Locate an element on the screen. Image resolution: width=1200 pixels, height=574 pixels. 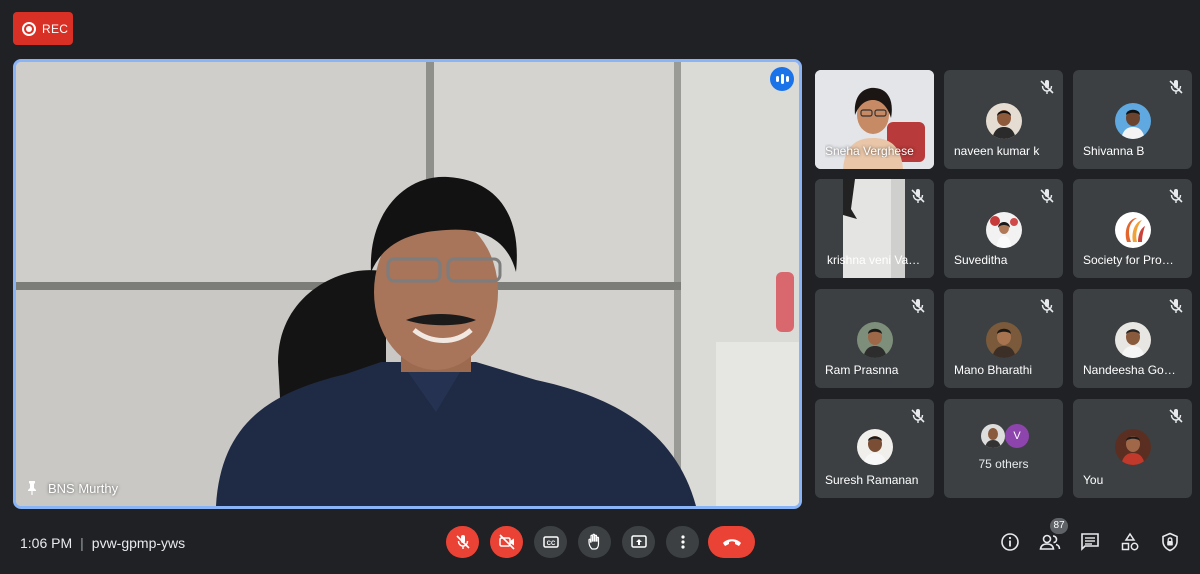
pin-icon is located at coordinates (32, 488).